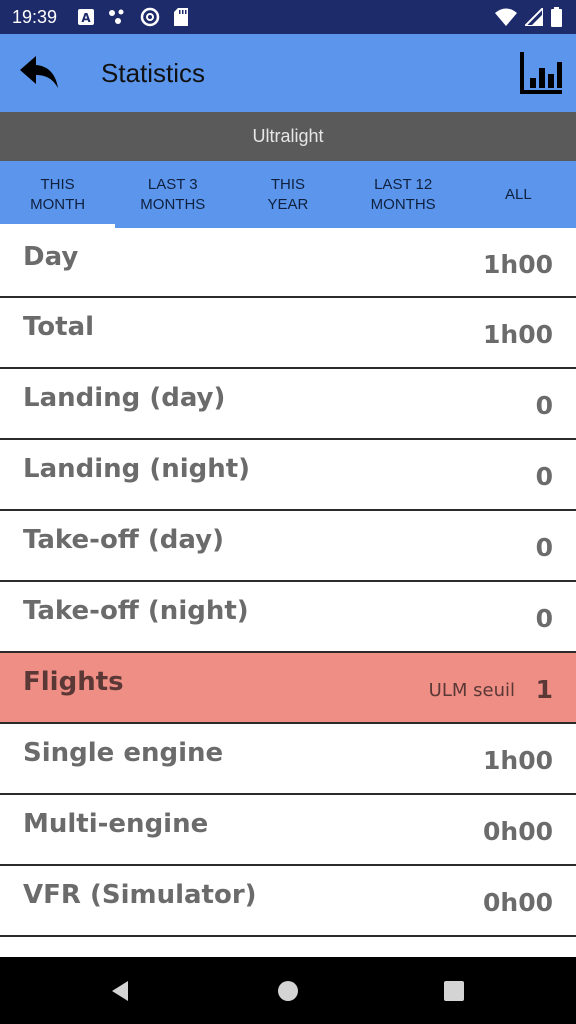 Image resolution: width=576 pixels, height=1024 pixels. Describe the element at coordinates (471, 690) in the screenshot. I see `threshold-note: ULM seuil` at that location.